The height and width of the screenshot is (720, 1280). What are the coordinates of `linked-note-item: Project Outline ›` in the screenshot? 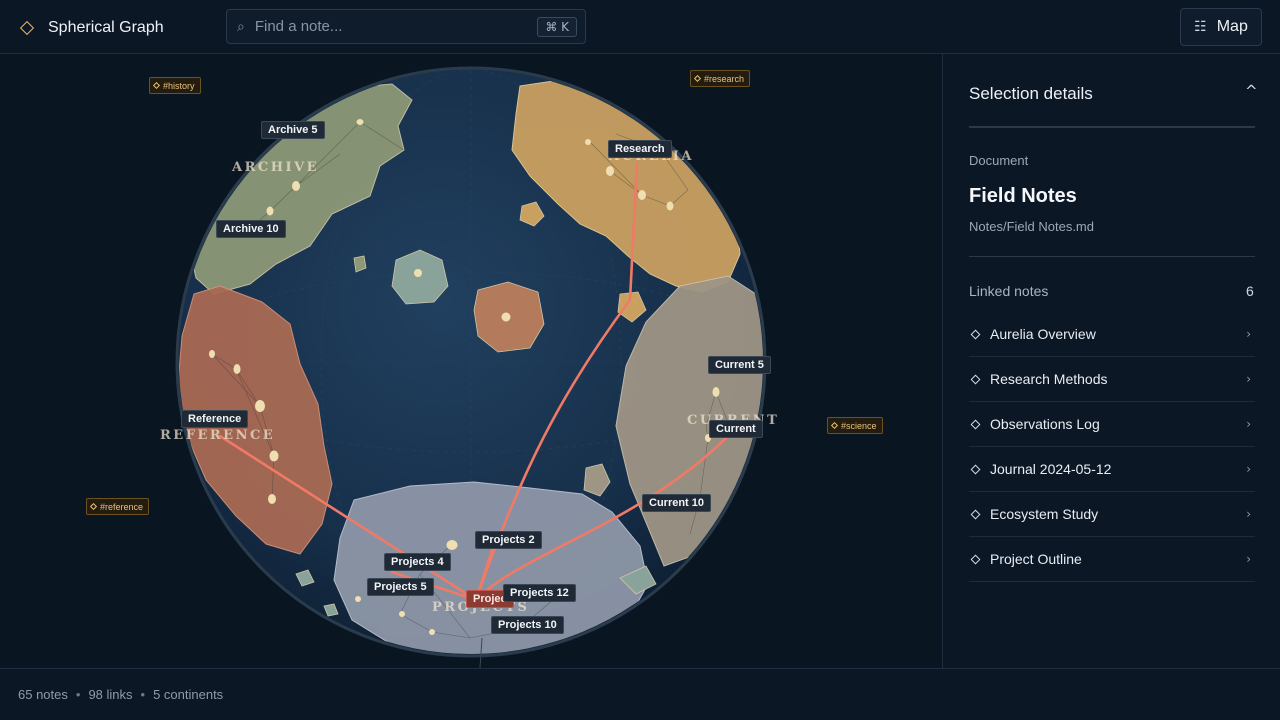 It's located at (1112, 559).